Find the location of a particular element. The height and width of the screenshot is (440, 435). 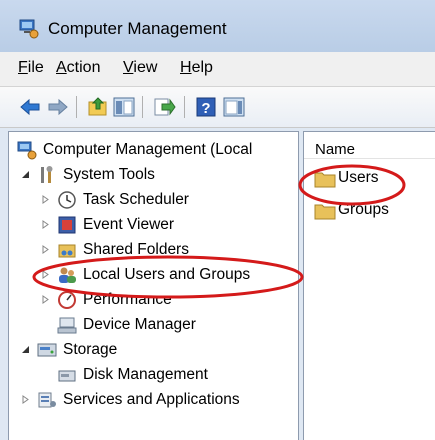

tree-item-label: Computer Management (Local is located at coordinates (148, 149).